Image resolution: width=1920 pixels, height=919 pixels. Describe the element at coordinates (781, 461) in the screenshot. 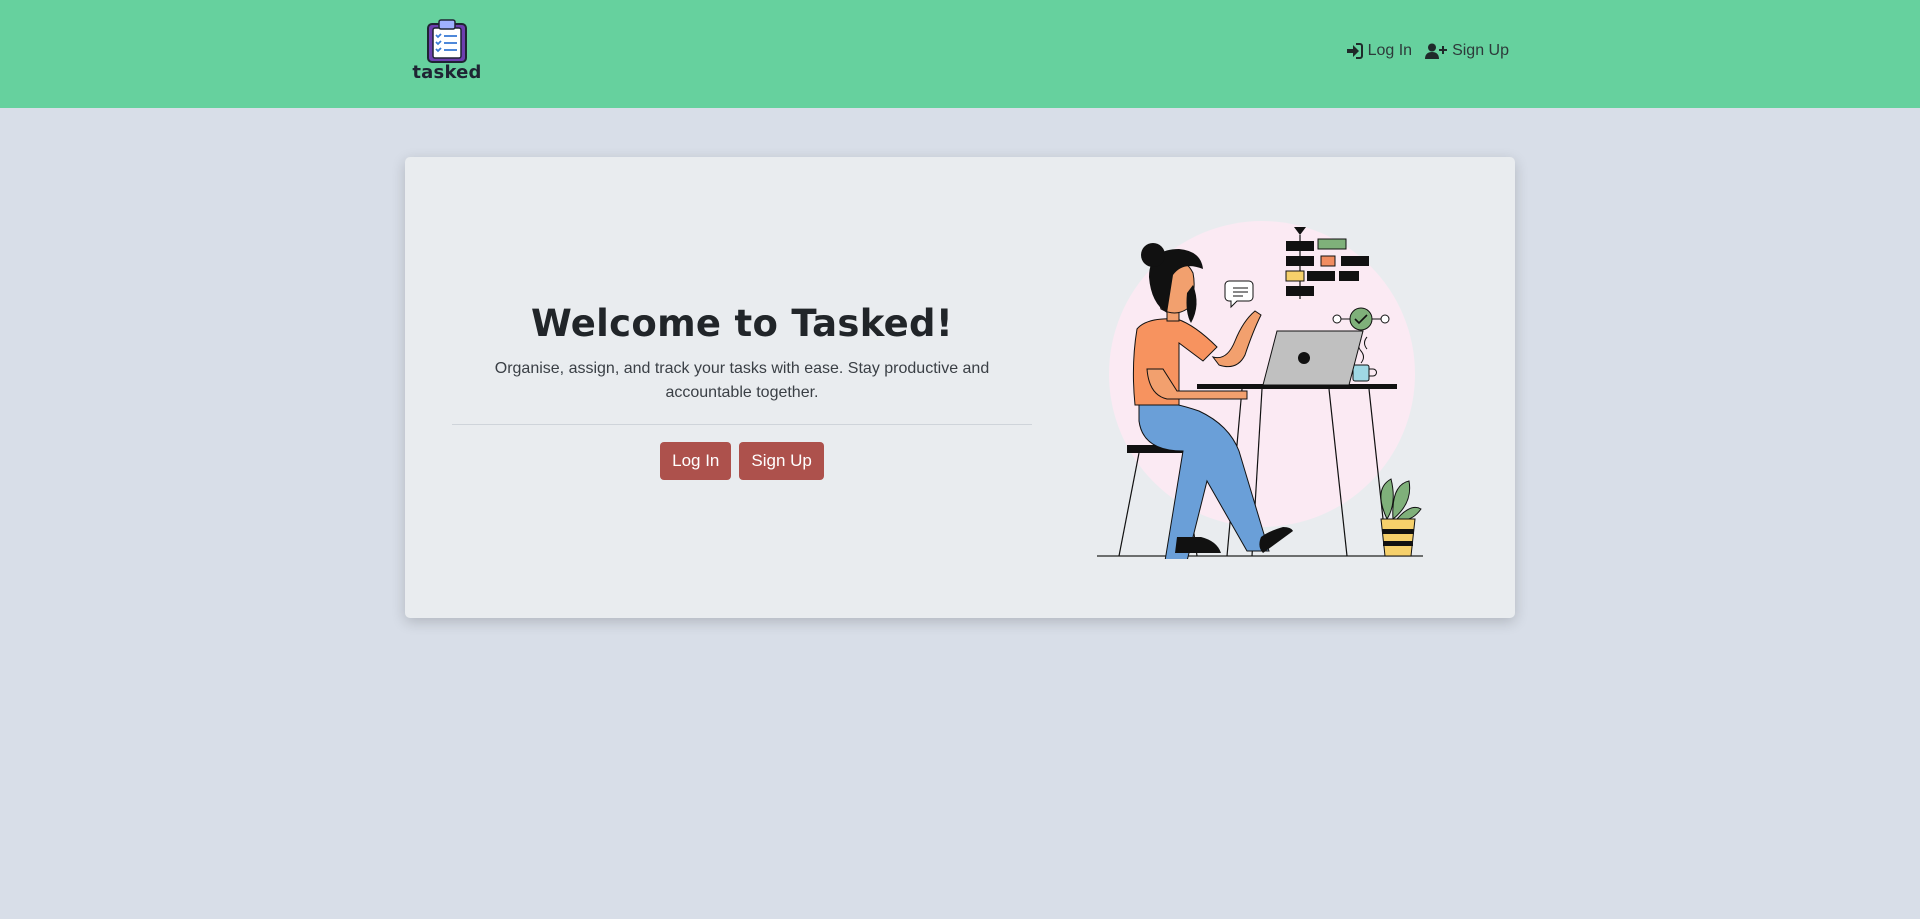

I see `signup-button: Sign Up` at that location.